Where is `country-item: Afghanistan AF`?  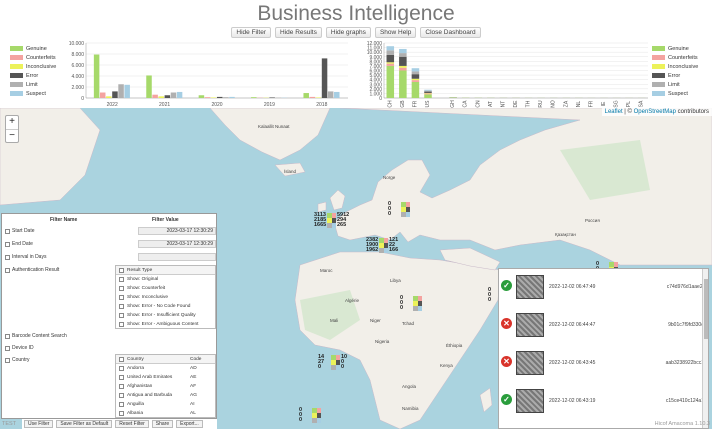
country-item: Afghanistan AF is located at coordinates (165, 386).